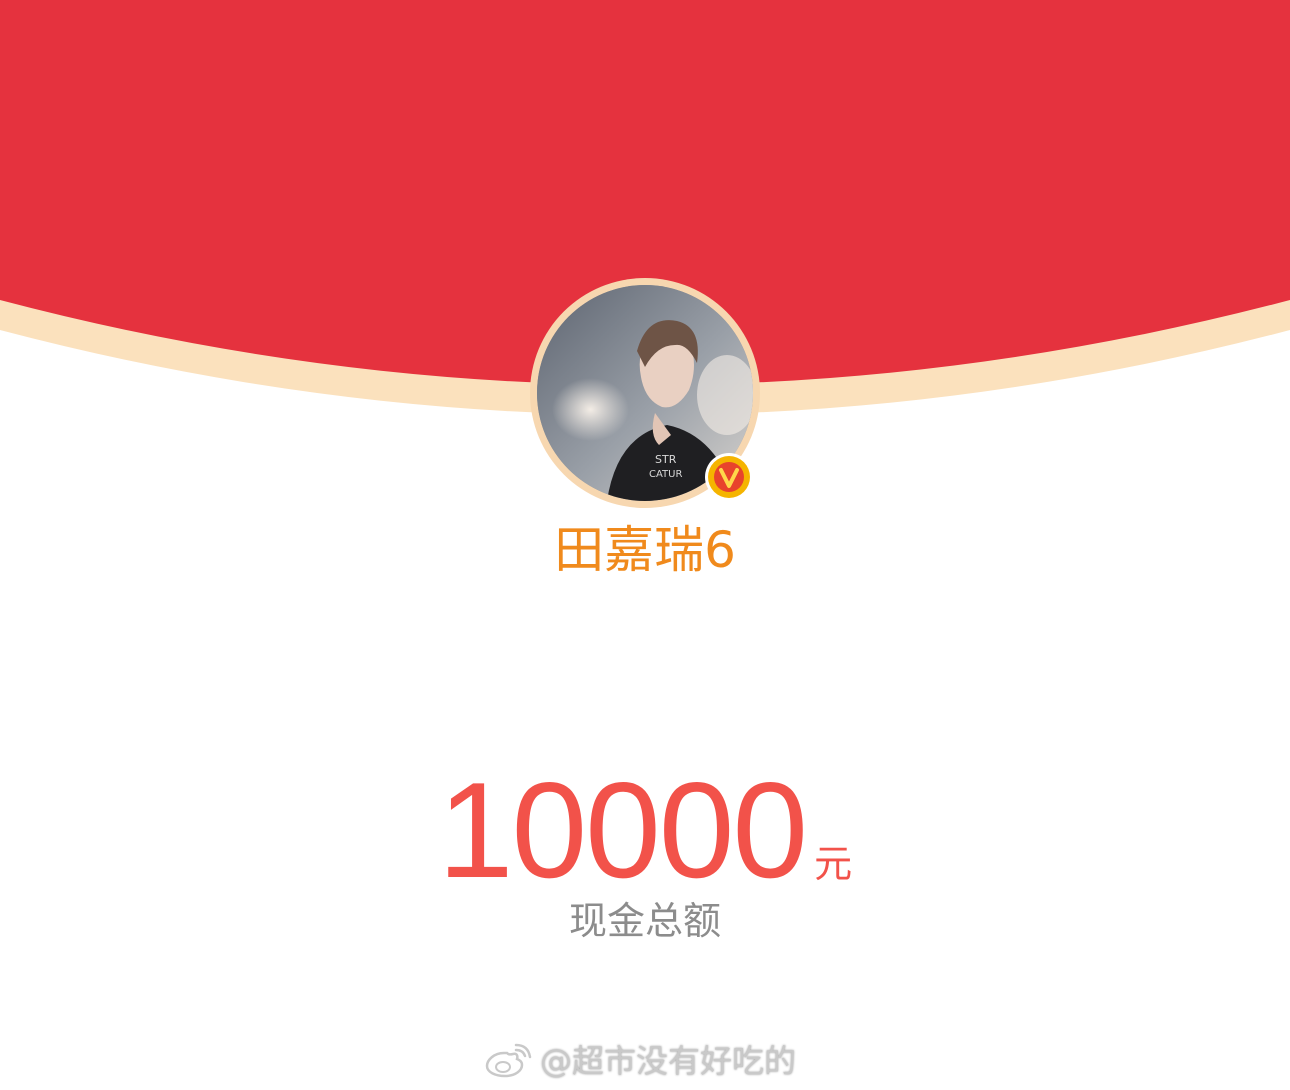 The height and width of the screenshot is (1090, 1290). What do you see at coordinates (644, 921) in the screenshot?
I see `amount-label: 现金总额` at bounding box center [644, 921].